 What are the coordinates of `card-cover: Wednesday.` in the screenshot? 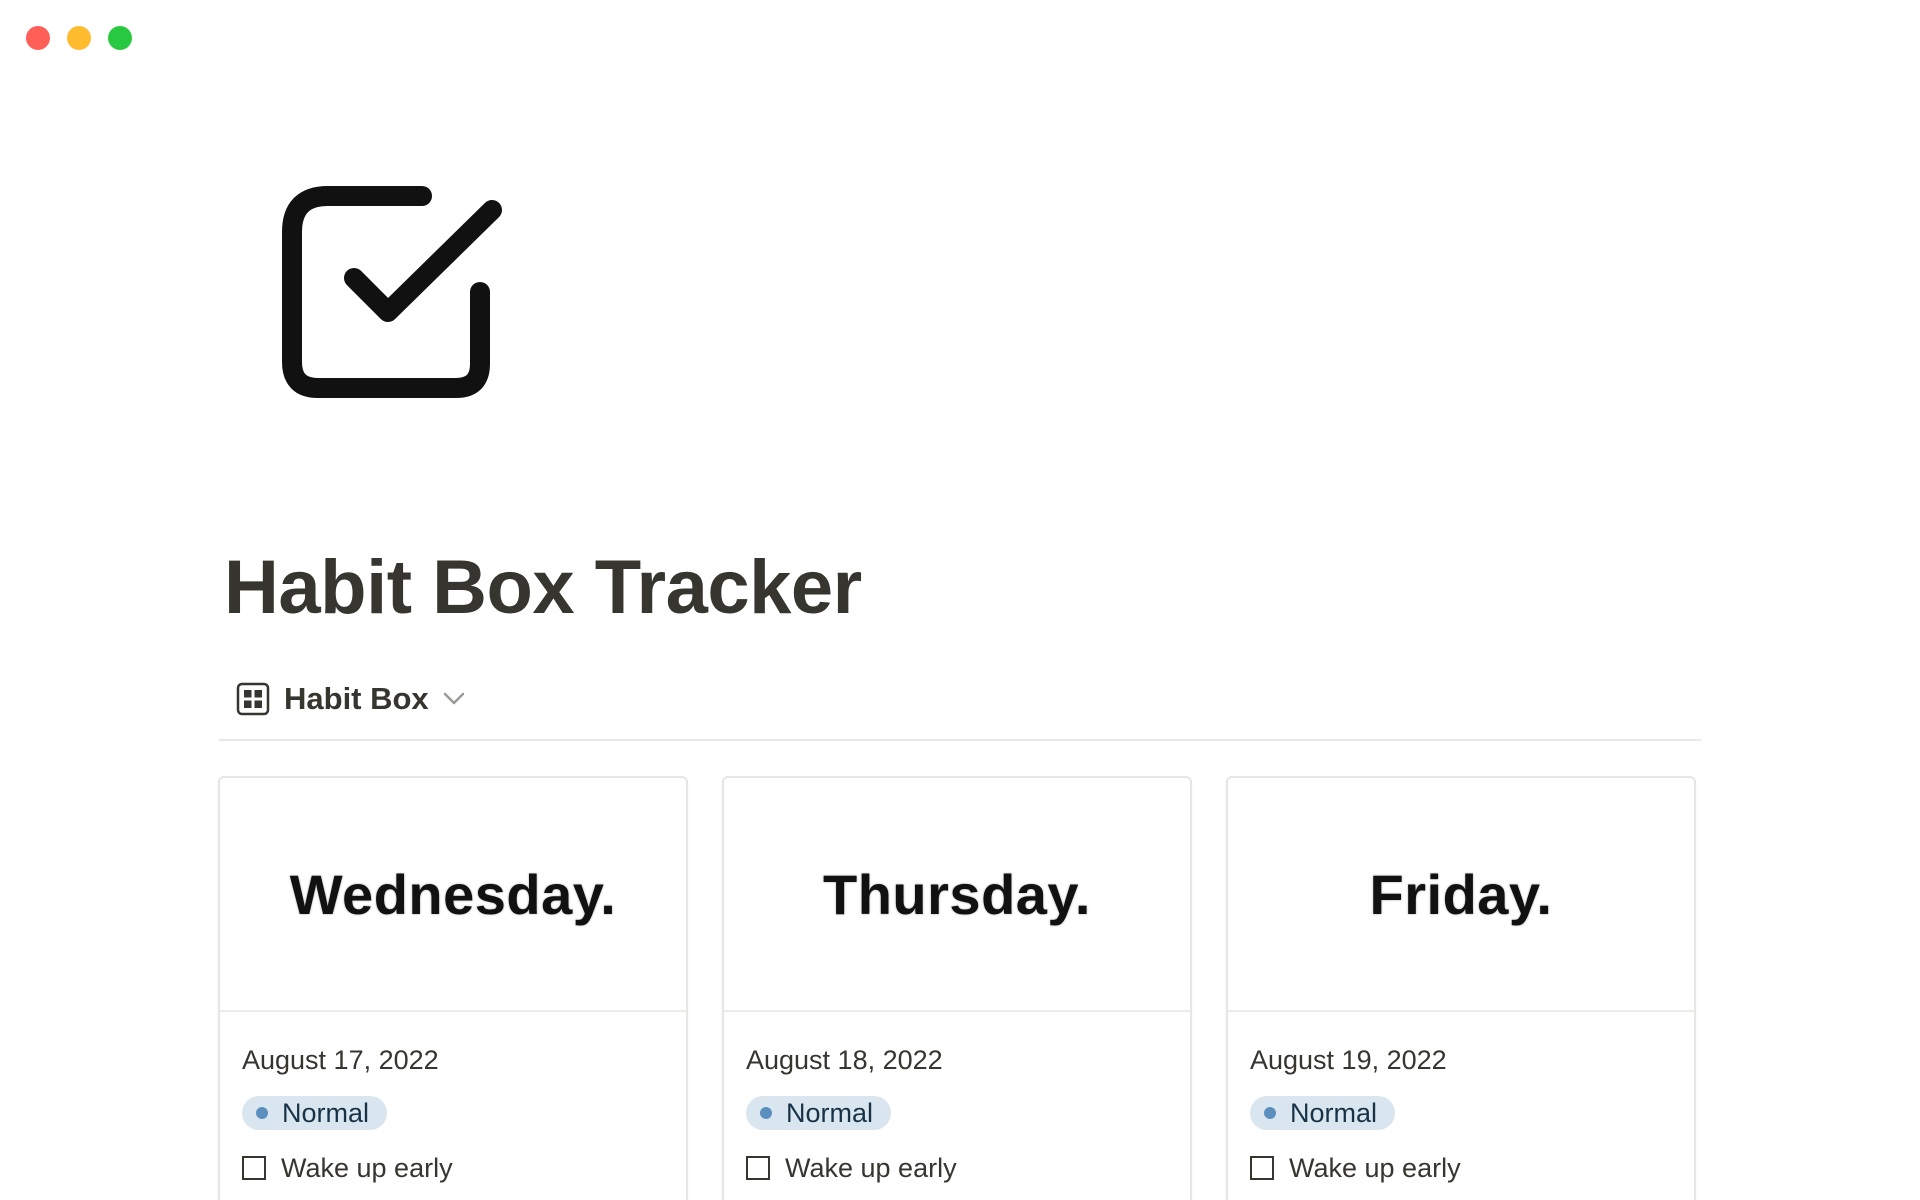 It's located at (453, 895).